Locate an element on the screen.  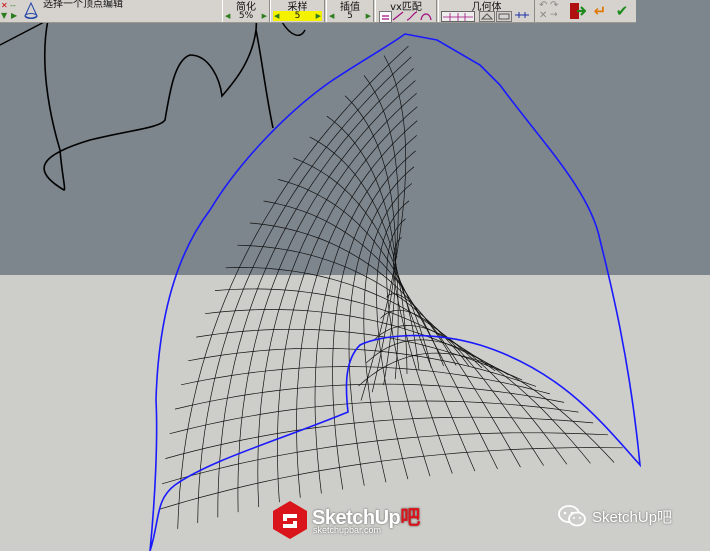
match-curve-icon is located at coordinates (412, 16).